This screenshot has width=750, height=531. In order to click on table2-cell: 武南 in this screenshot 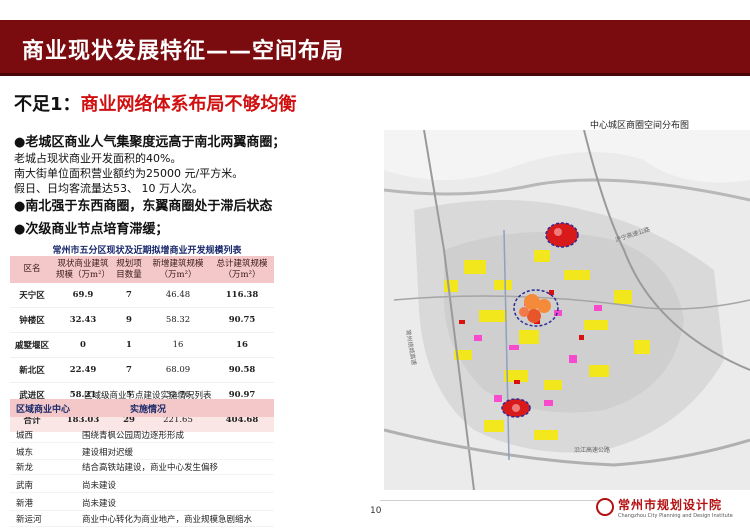, I will do `click(25, 486)`.